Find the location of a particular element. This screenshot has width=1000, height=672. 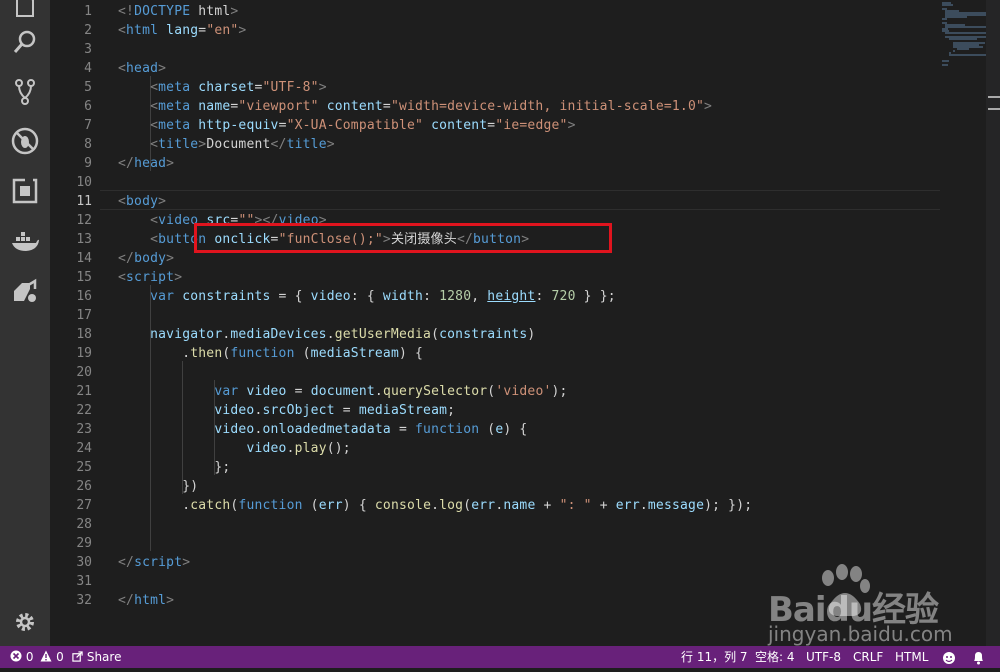

code-line: 16 var constraints = { video: { width is located at coordinates (470, 296).